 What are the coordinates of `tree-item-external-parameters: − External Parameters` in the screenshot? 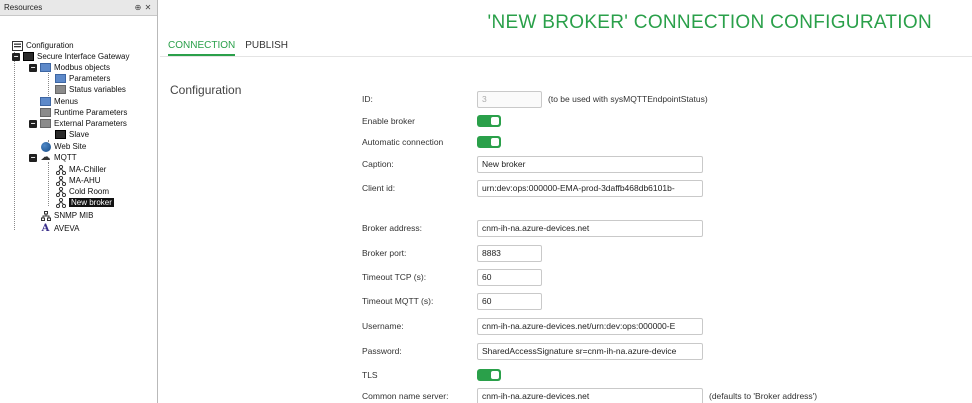 It's located at (78, 123).